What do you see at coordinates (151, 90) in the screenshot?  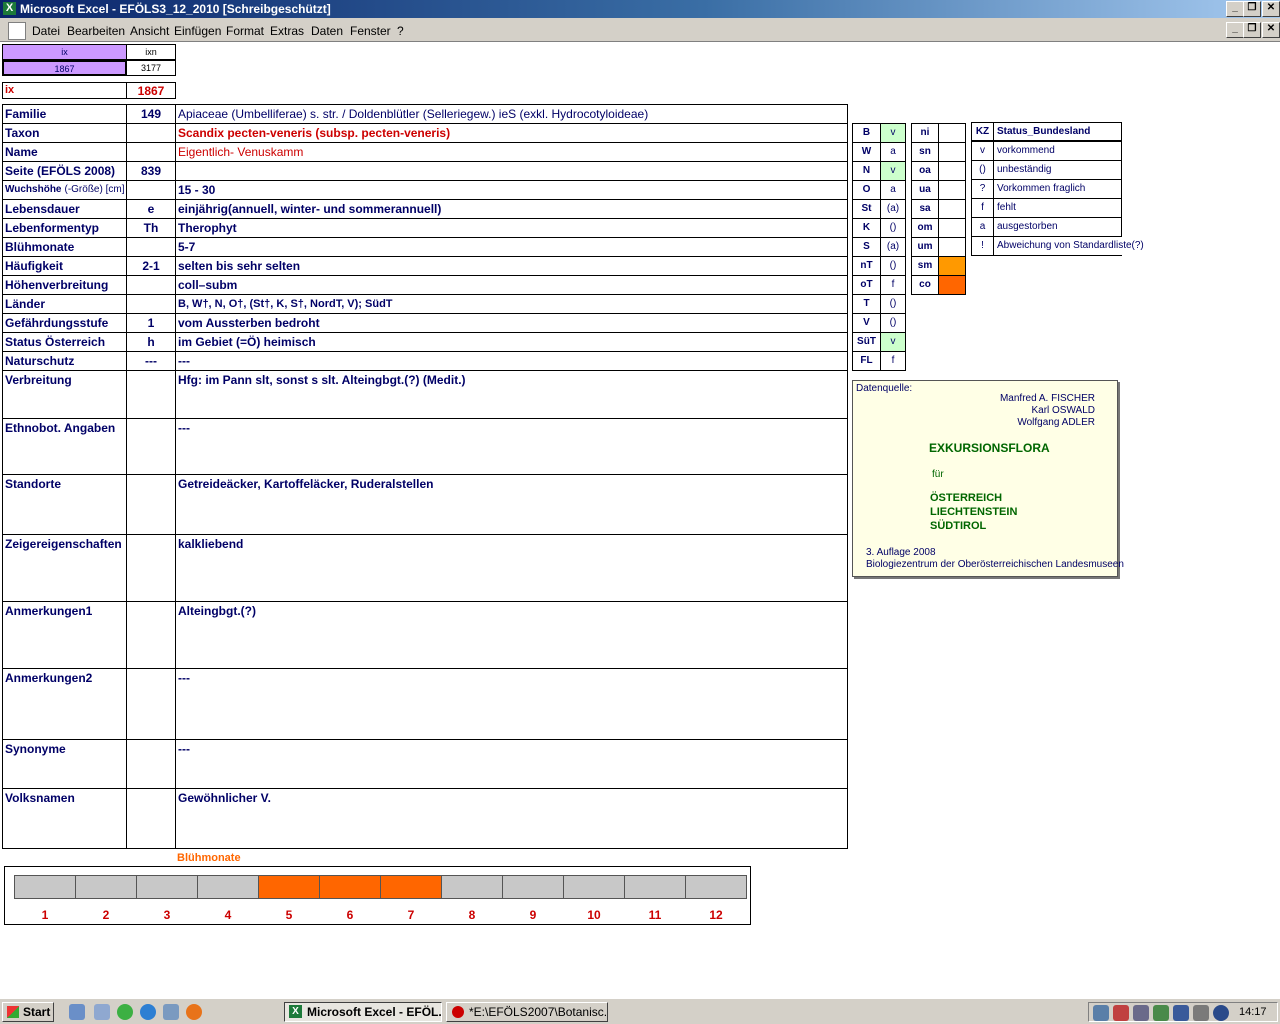 I see `ix-big-value: 1867` at bounding box center [151, 90].